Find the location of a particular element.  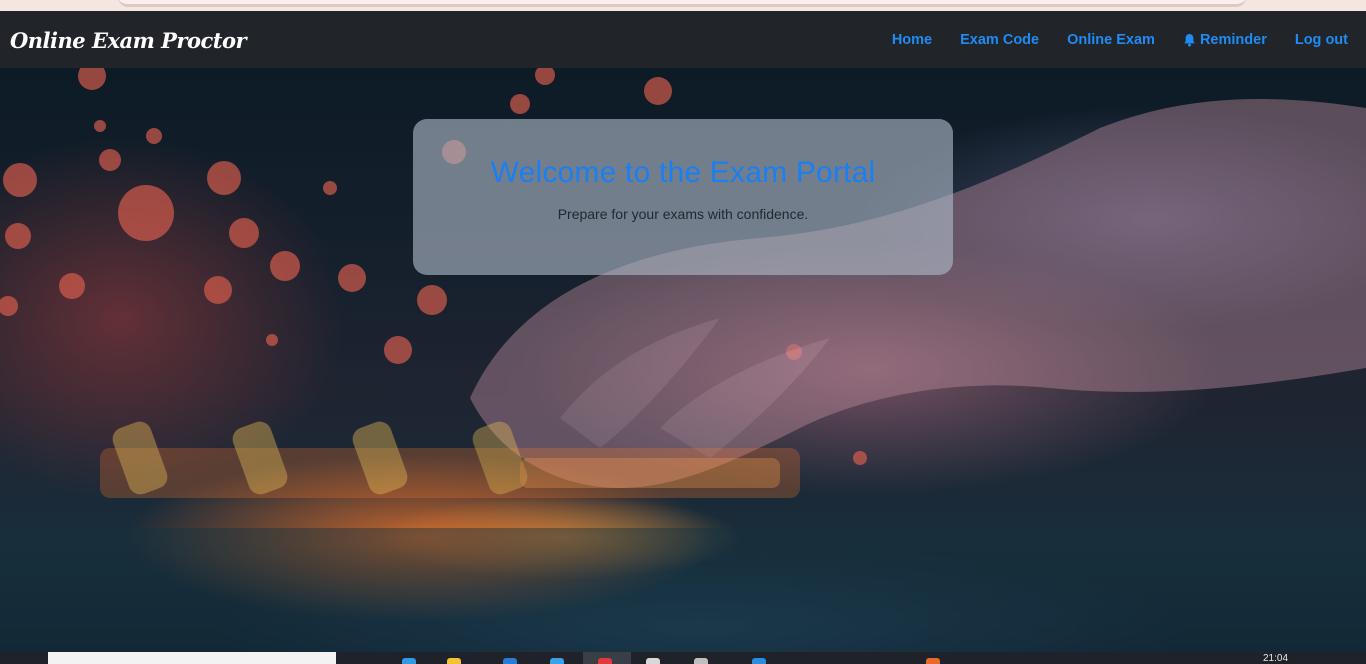

address-bar-edge is located at coordinates (682, 3).